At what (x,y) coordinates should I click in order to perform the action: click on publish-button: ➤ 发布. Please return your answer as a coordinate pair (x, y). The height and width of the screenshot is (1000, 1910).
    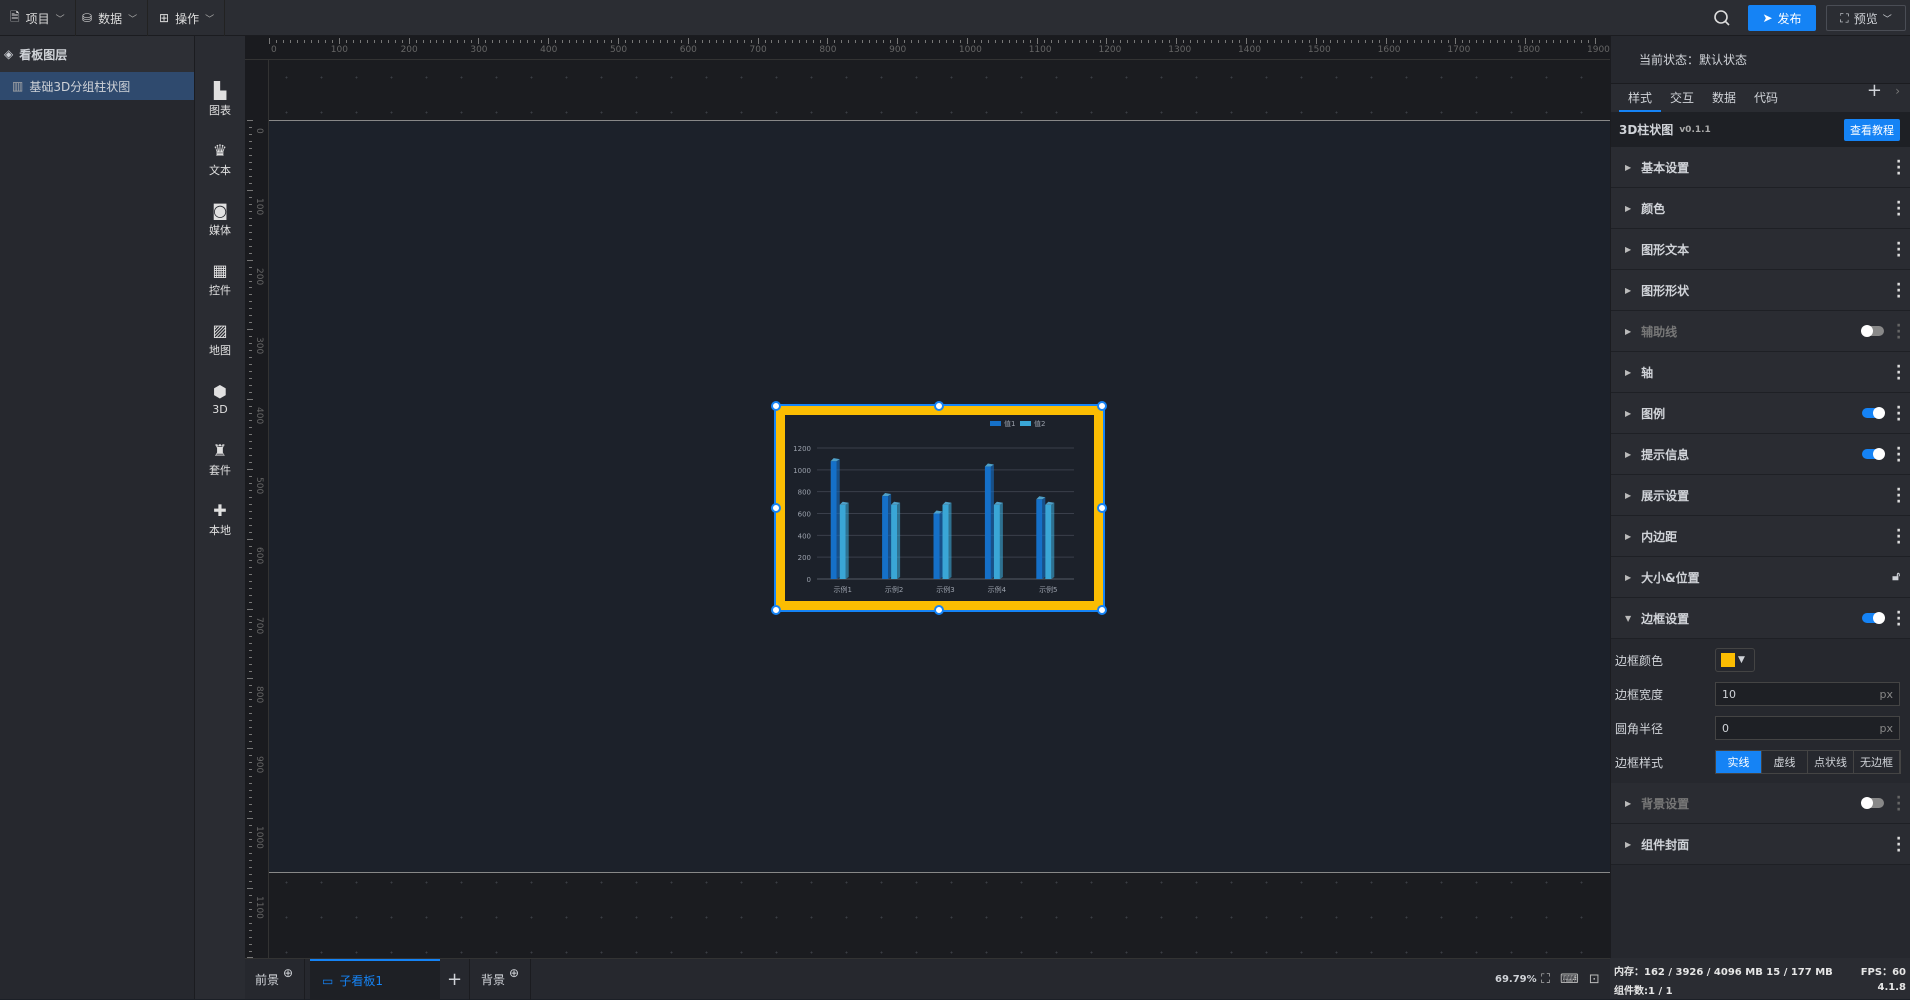
    Looking at the image, I should click on (1782, 18).